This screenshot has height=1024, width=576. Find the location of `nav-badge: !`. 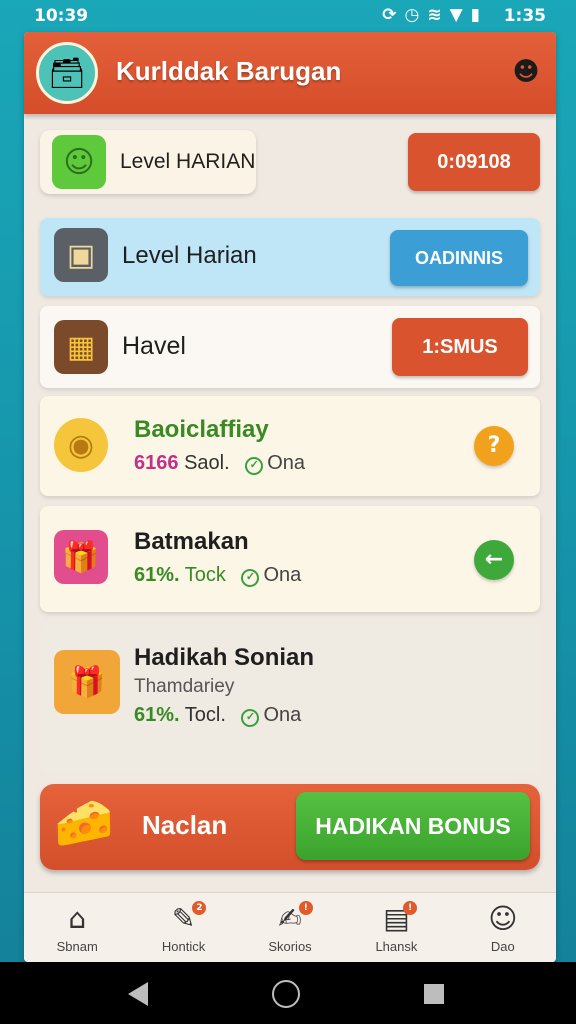

nav-badge: ! is located at coordinates (305, 908).